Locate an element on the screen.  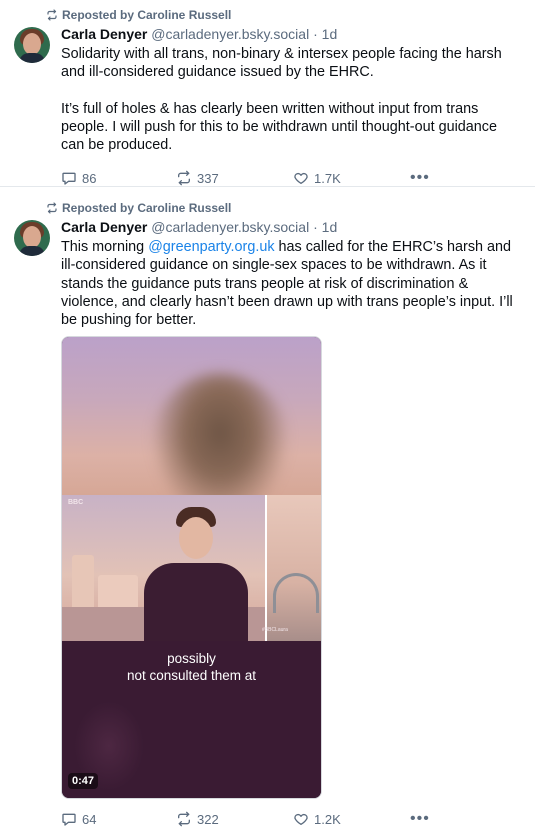
speaker-figure is located at coordinates (195, 577).